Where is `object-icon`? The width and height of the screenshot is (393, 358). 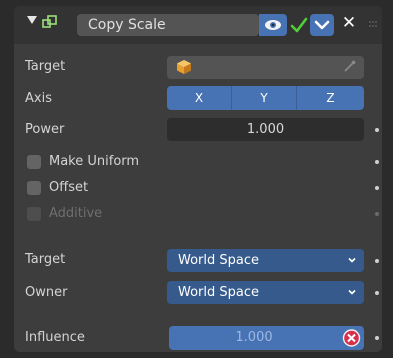
object-icon is located at coordinates (184, 67).